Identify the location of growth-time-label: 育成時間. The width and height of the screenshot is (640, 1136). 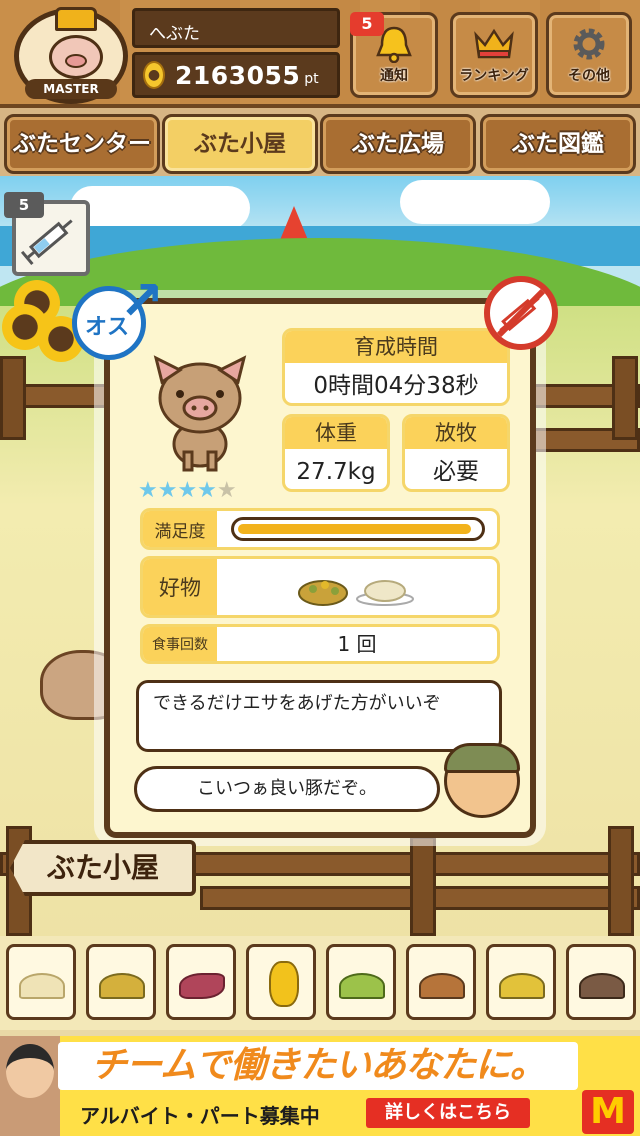
(396, 347).